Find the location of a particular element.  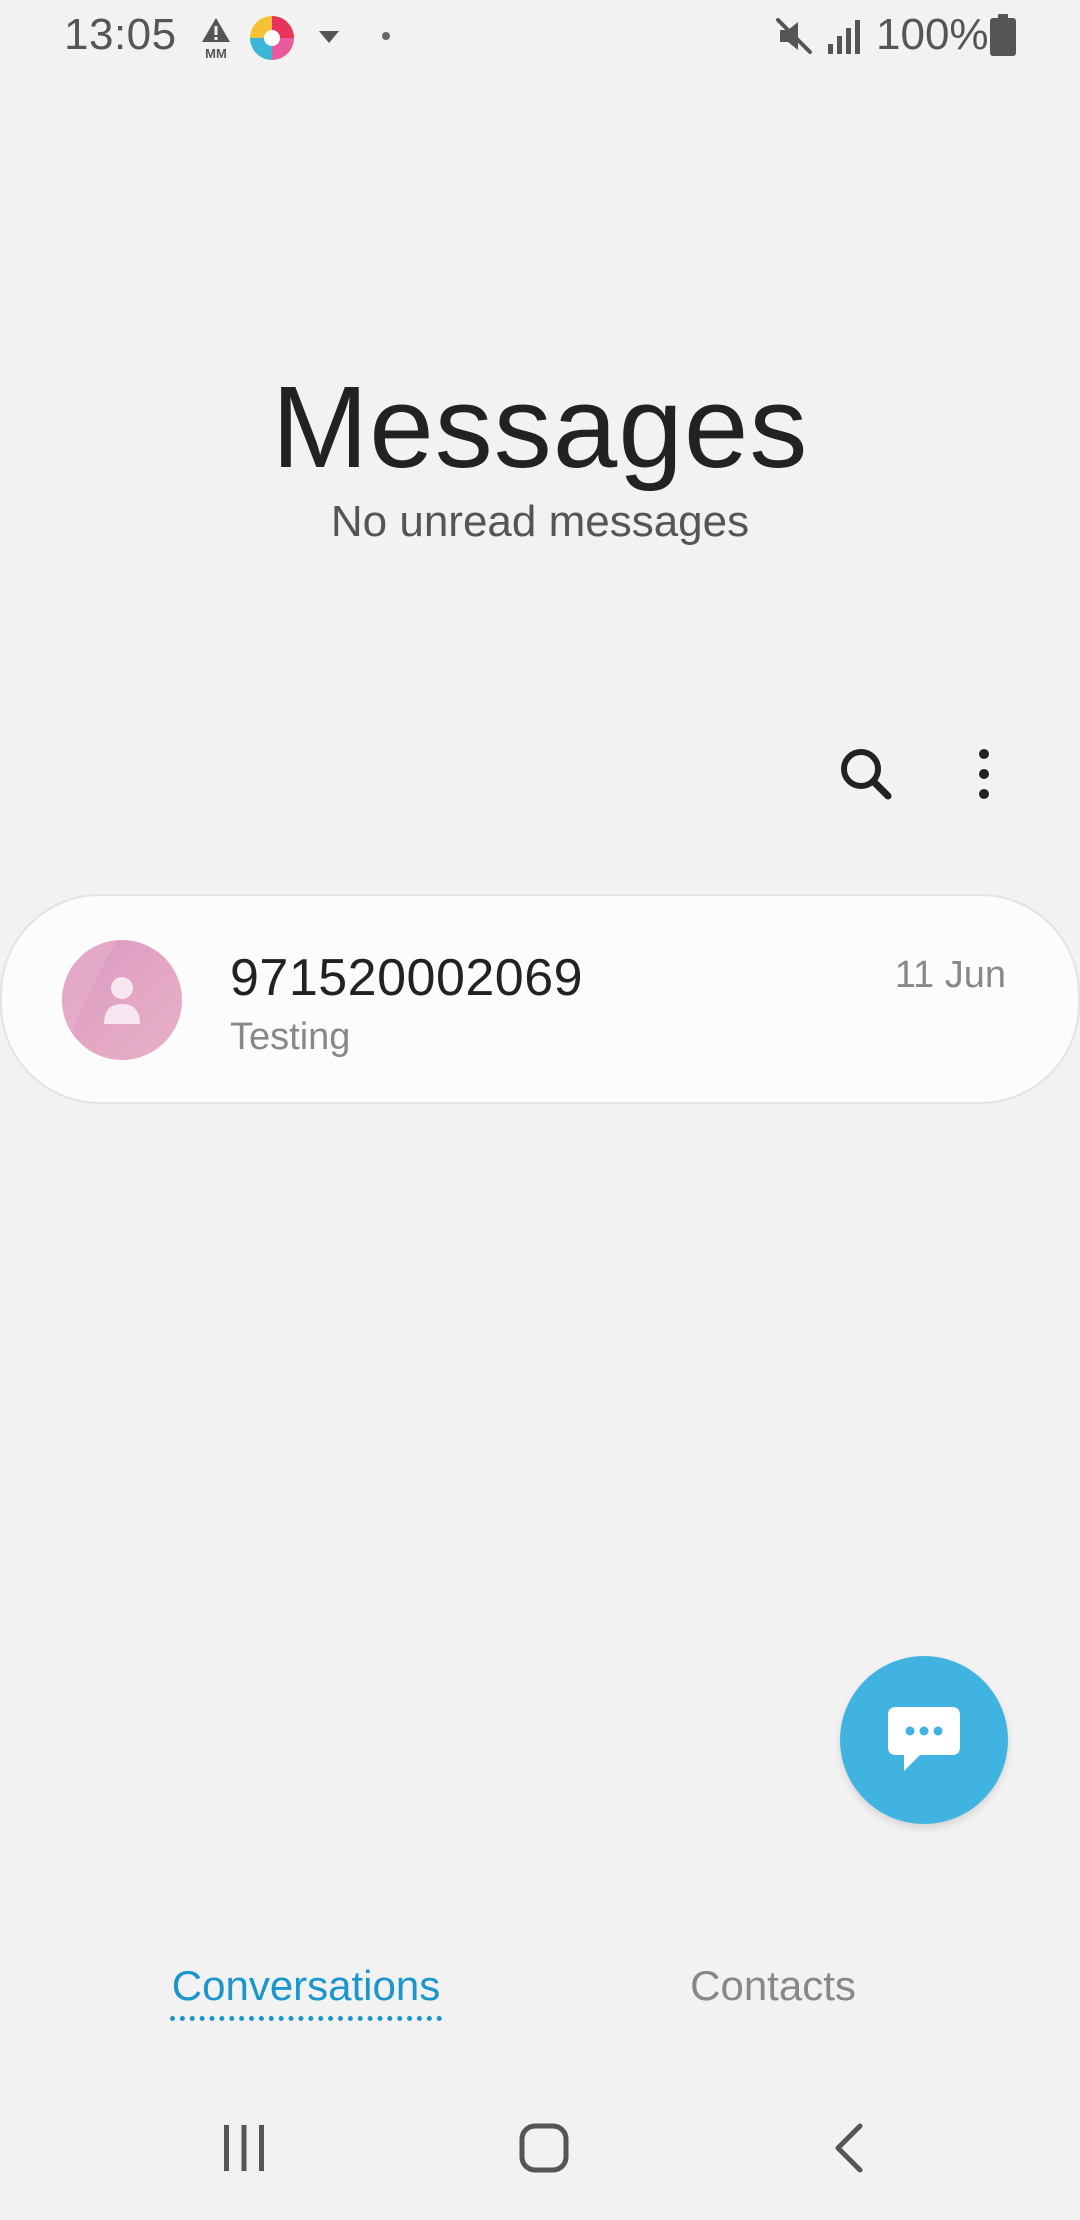

person-icon is located at coordinates (101, 1000).